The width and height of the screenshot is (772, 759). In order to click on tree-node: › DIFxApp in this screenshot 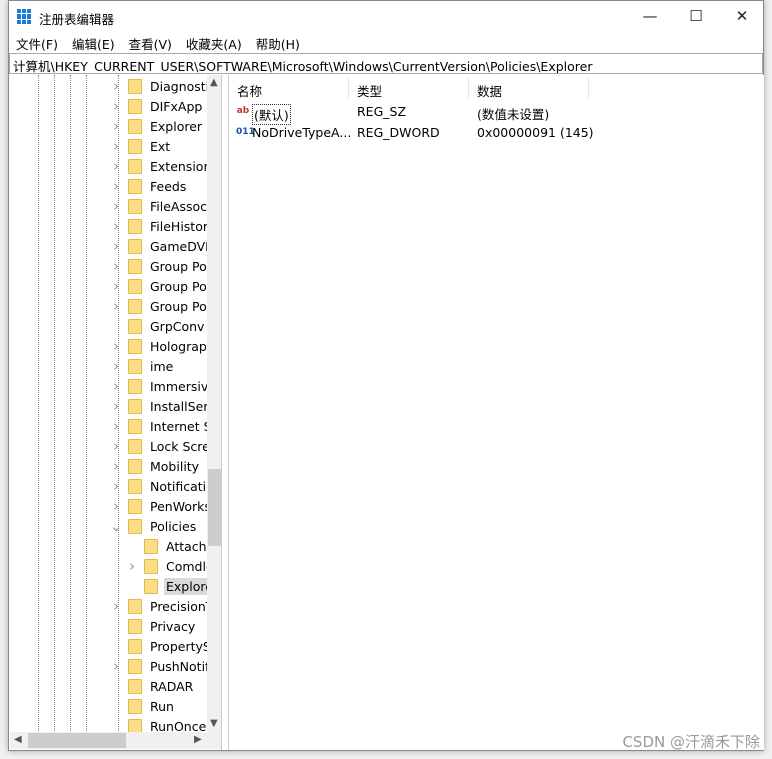, I will do `click(157, 106)`.